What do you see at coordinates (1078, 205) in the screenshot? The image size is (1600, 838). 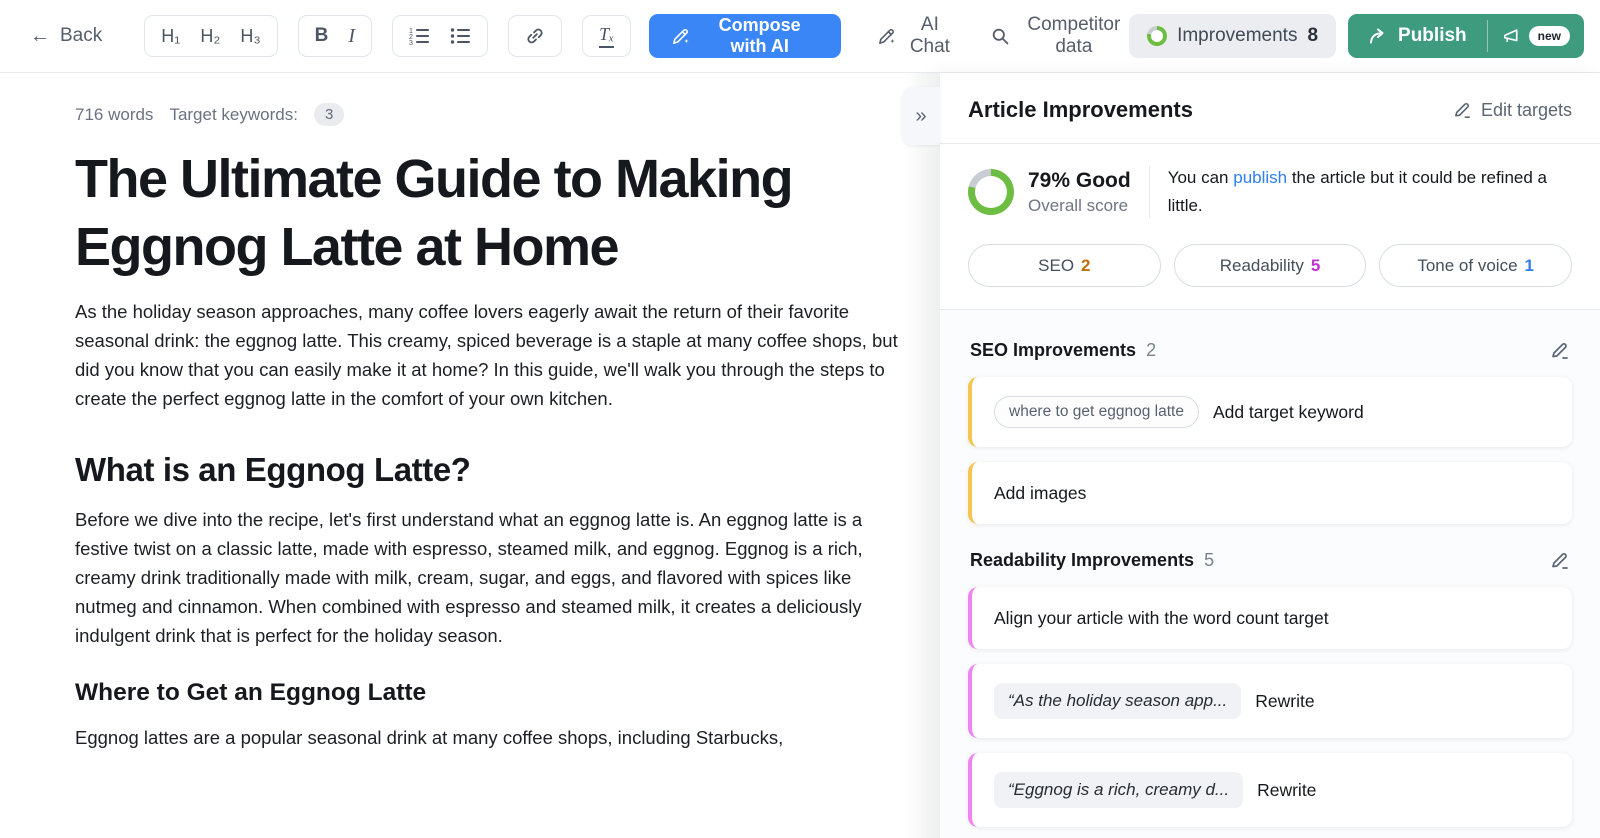 I see `score-label: Overall score` at bounding box center [1078, 205].